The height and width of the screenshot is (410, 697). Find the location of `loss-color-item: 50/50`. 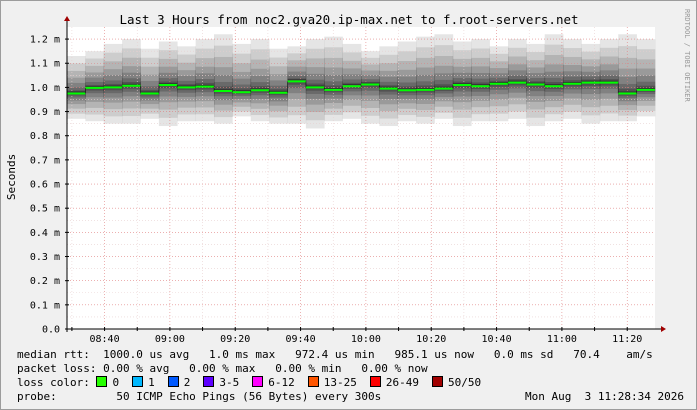

loss-color-item: 50/50 is located at coordinates (456, 382).